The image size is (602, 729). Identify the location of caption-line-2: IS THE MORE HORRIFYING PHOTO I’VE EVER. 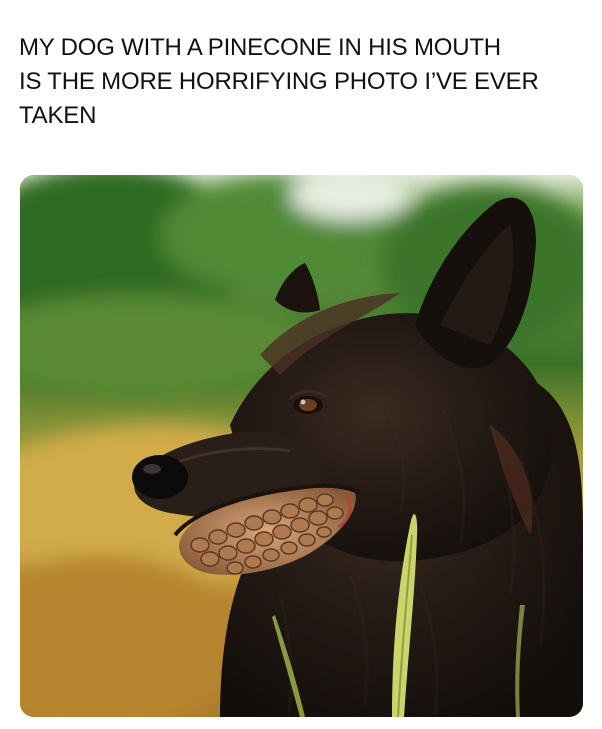
(279, 81).